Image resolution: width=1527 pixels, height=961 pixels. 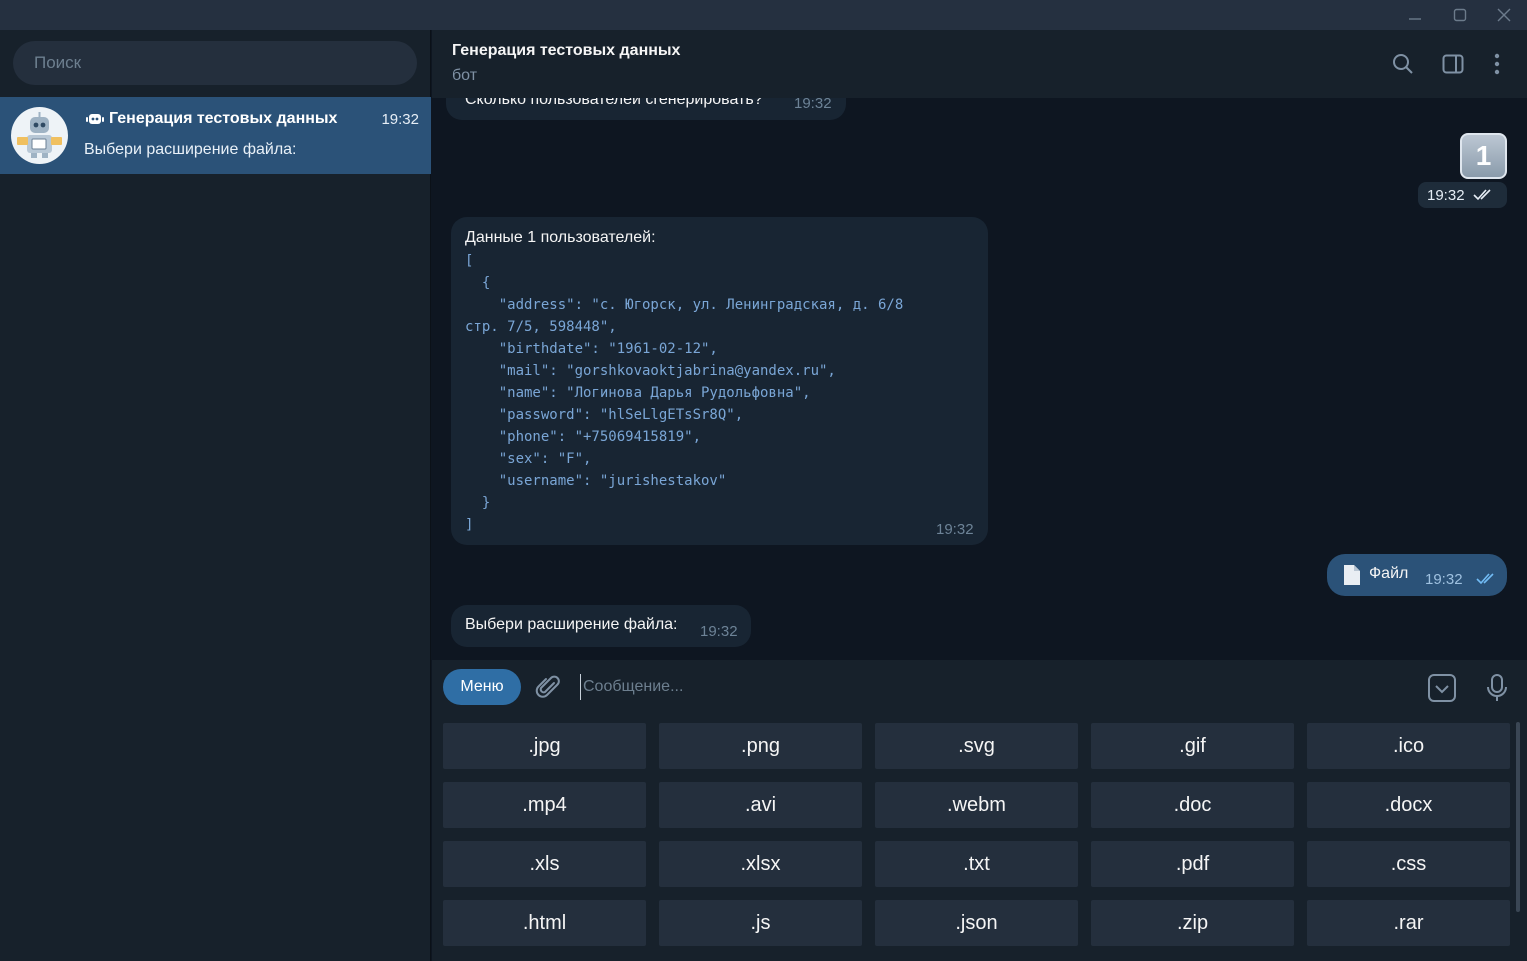 What do you see at coordinates (560, 237) in the screenshot?
I see `message-heading: Данные 1 пользователей:` at bounding box center [560, 237].